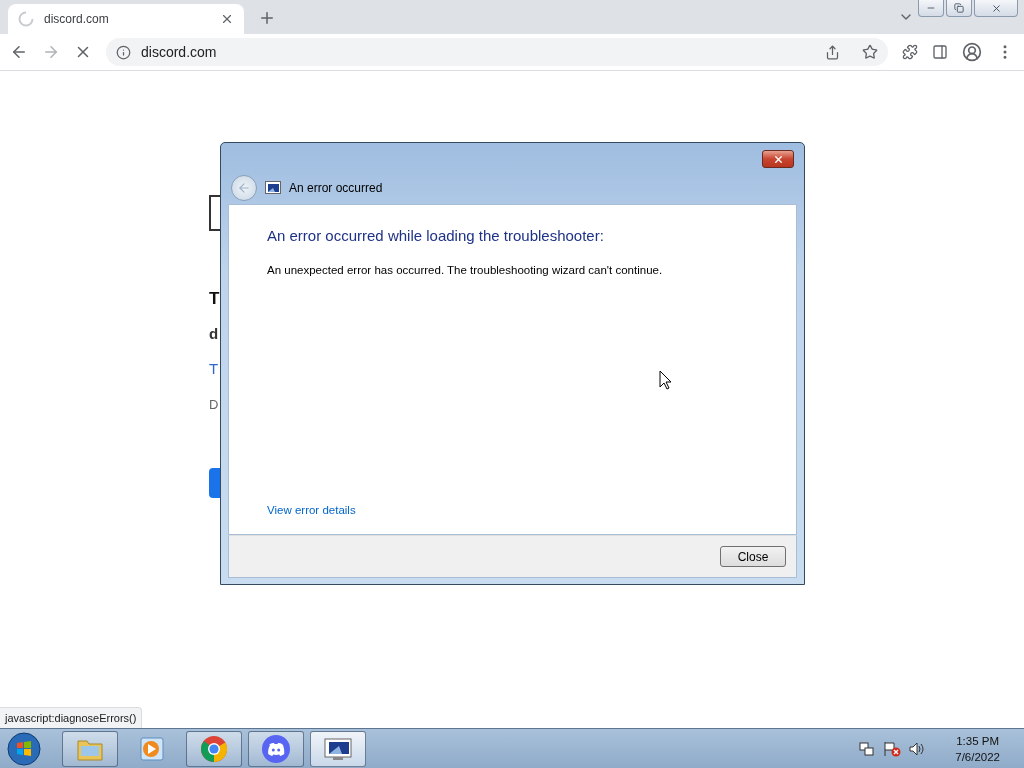  I want to click on new-tab-icon, so click(267, 18).